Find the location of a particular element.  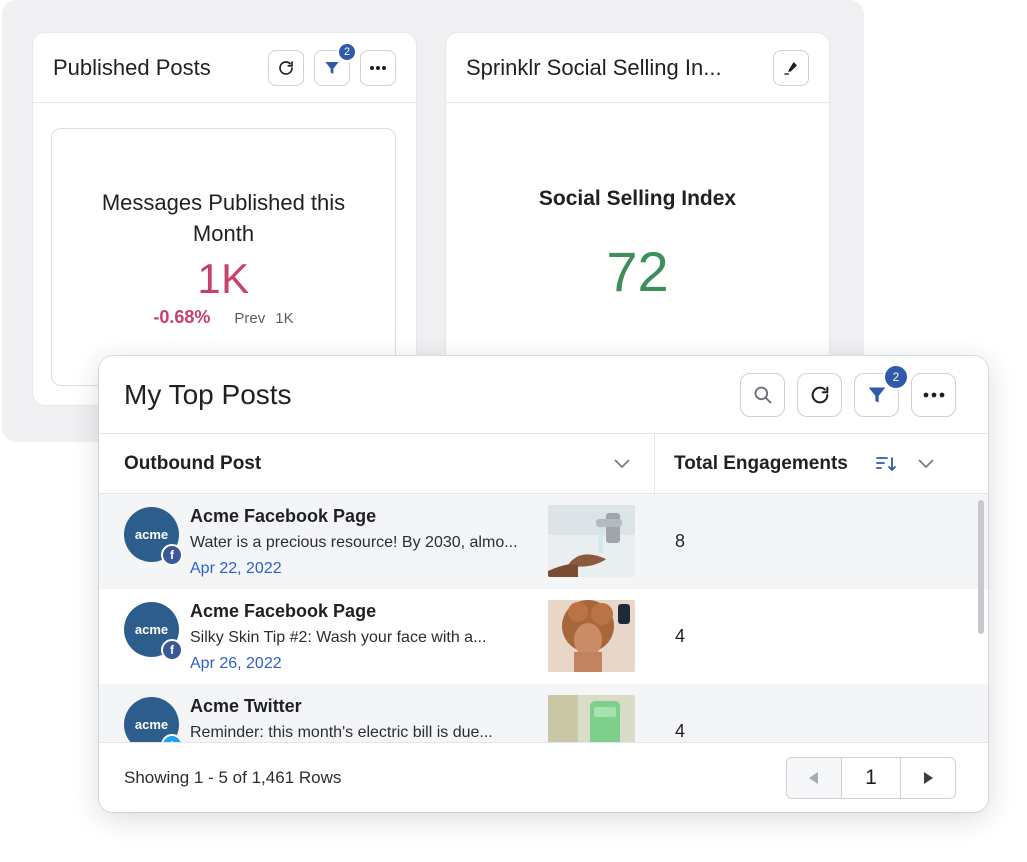

avatar: acme t is located at coordinates (153, 720).